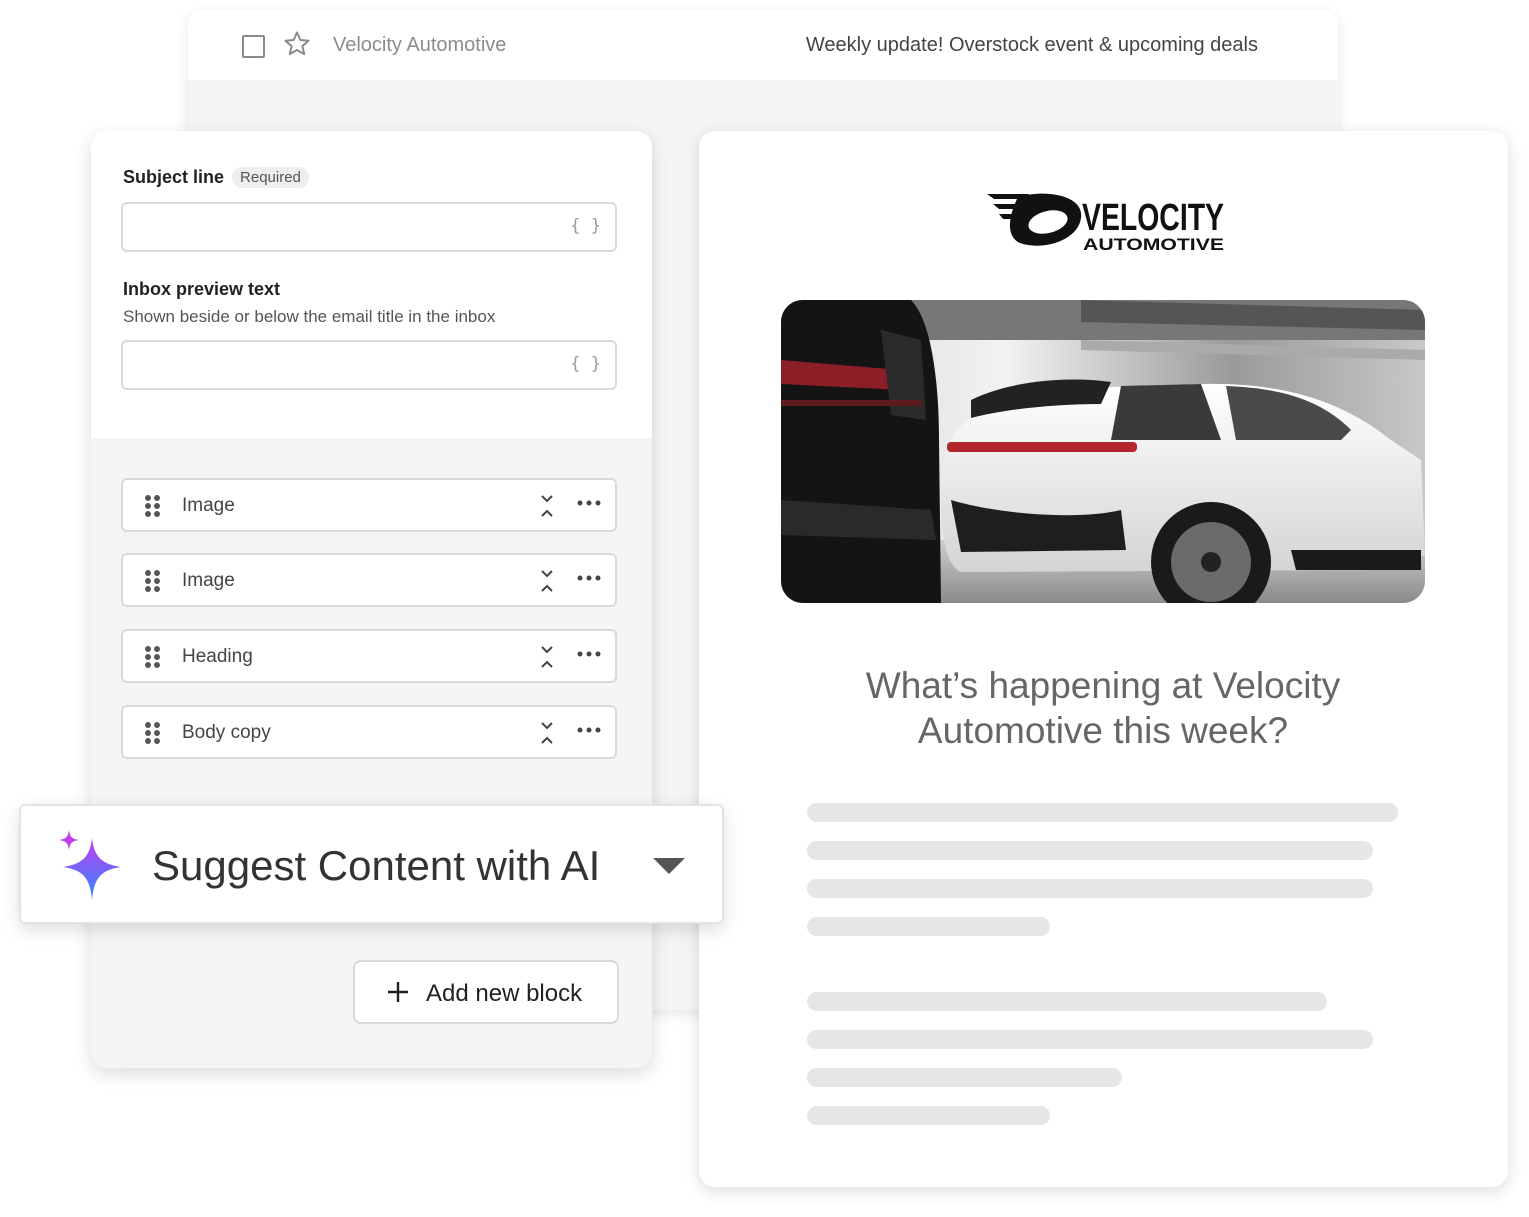 The height and width of the screenshot is (1217, 1529). I want to click on suggest-content-ai-label: Suggest Content with AI, so click(376, 865).